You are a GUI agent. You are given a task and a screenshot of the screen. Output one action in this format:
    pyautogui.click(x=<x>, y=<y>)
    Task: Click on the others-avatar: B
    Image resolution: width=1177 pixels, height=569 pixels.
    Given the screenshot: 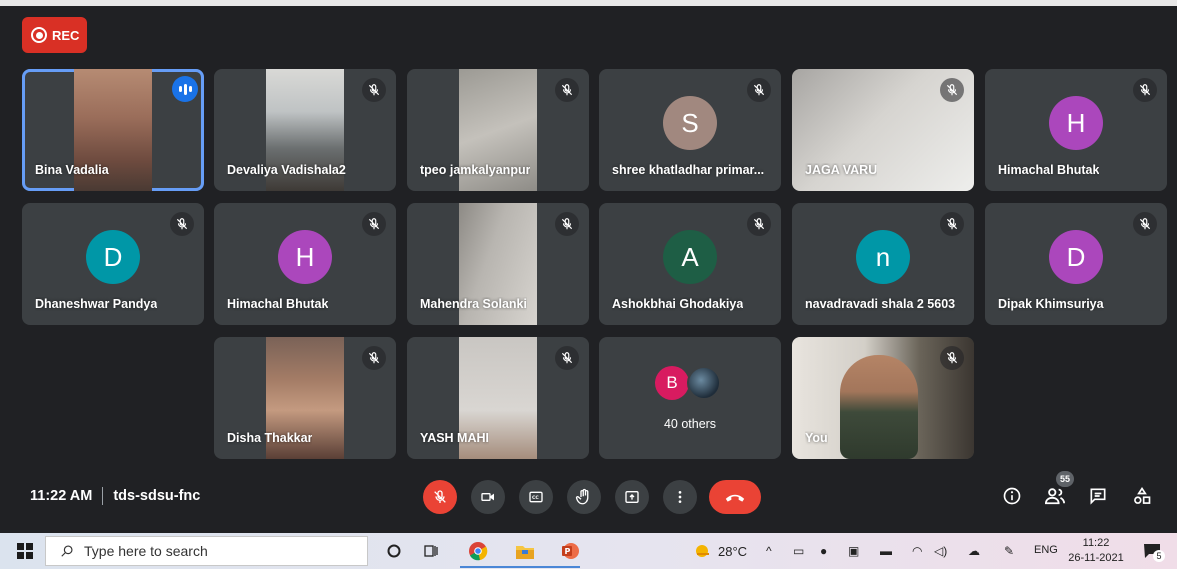 What is the action you would take?
    pyautogui.click(x=672, y=383)
    